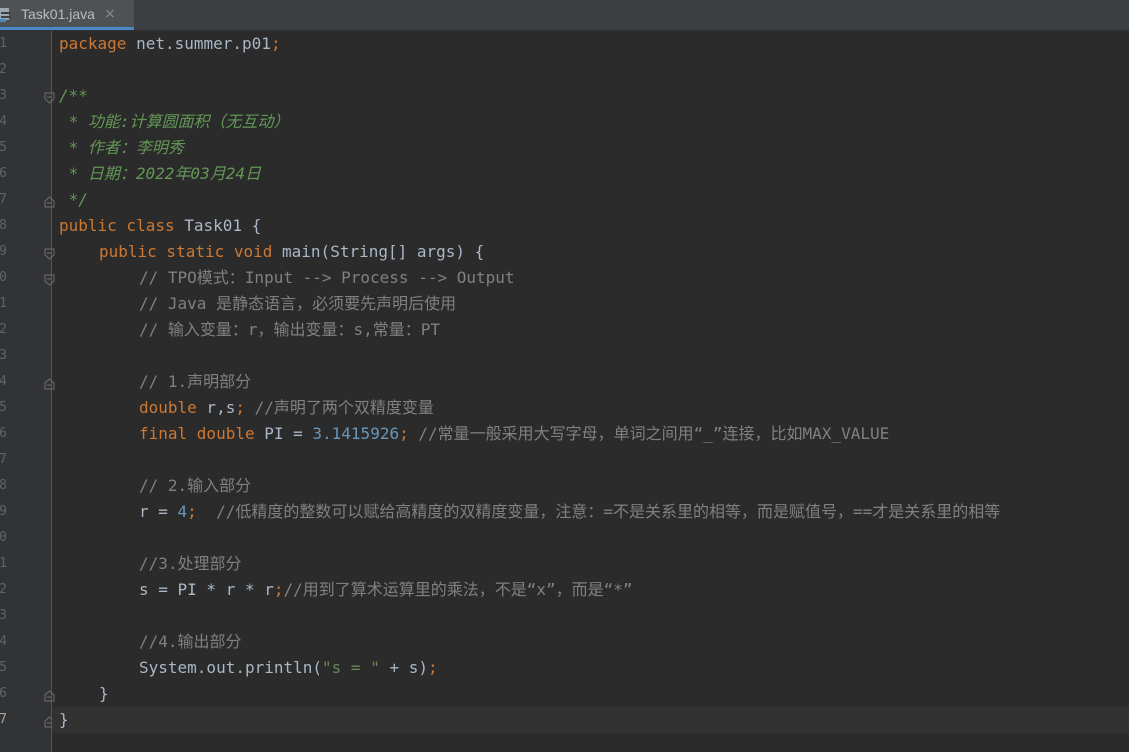  I want to click on class-declaration: public class Task01 {, so click(160, 226).